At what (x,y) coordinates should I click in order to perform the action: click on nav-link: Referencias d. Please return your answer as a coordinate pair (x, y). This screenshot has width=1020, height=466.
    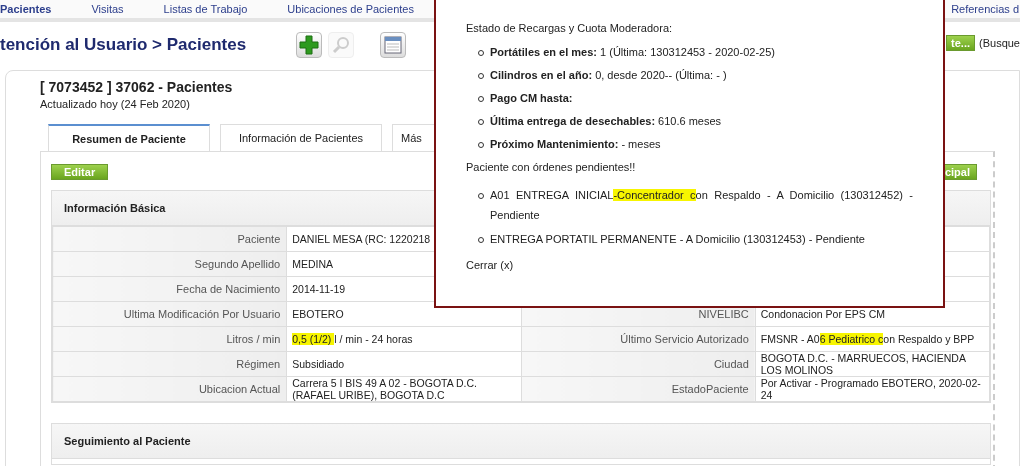
    Looking at the image, I should click on (985, 9).